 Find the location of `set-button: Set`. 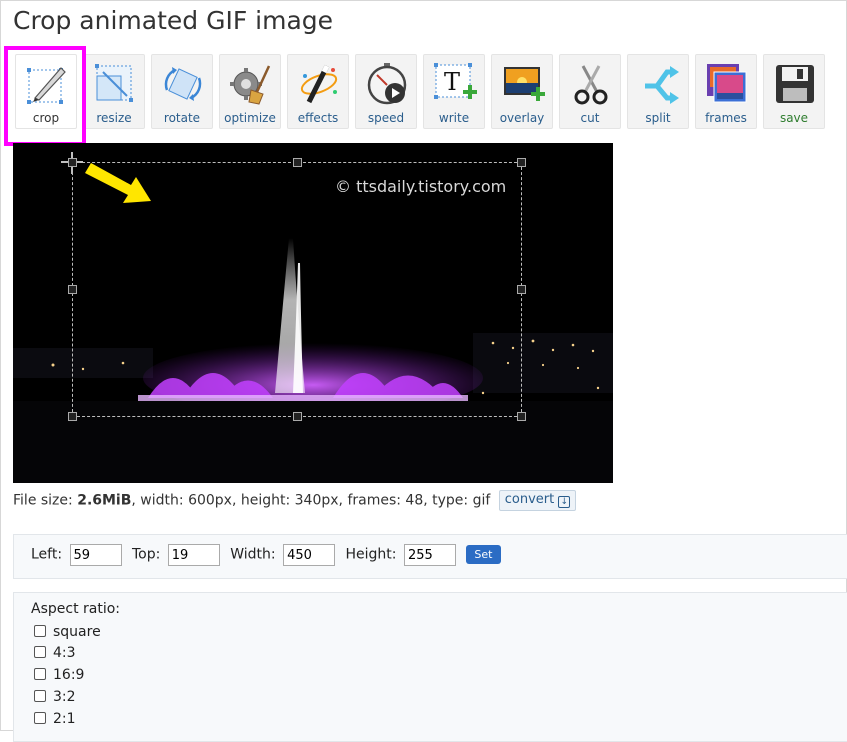

set-button: Set is located at coordinates (483, 554).